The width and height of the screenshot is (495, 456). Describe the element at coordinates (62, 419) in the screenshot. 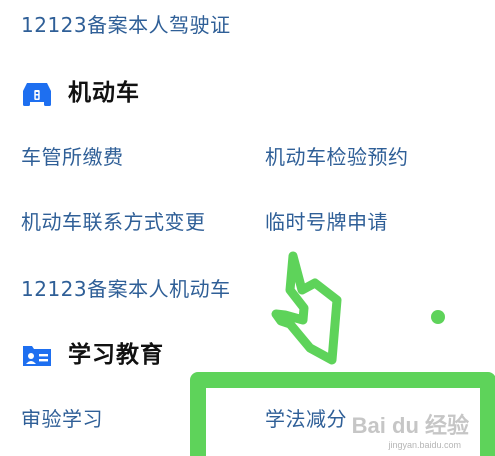

I see `link-review-study: 审验学习` at that location.